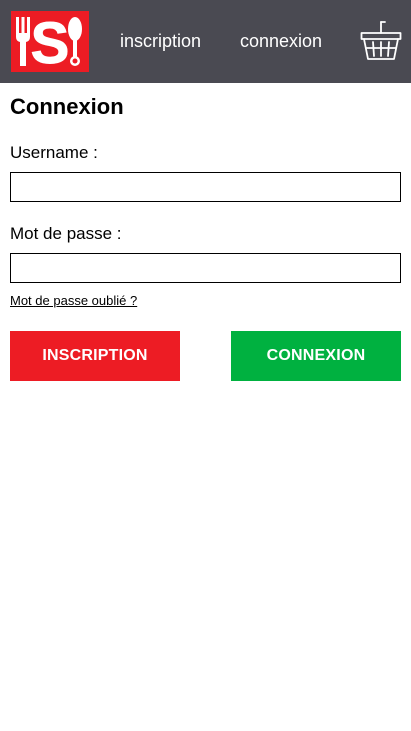 This screenshot has width=411, height=731. Describe the element at coordinates (66, 233) in the screenshot. I see `password-label: Mot de passe :` at that location.